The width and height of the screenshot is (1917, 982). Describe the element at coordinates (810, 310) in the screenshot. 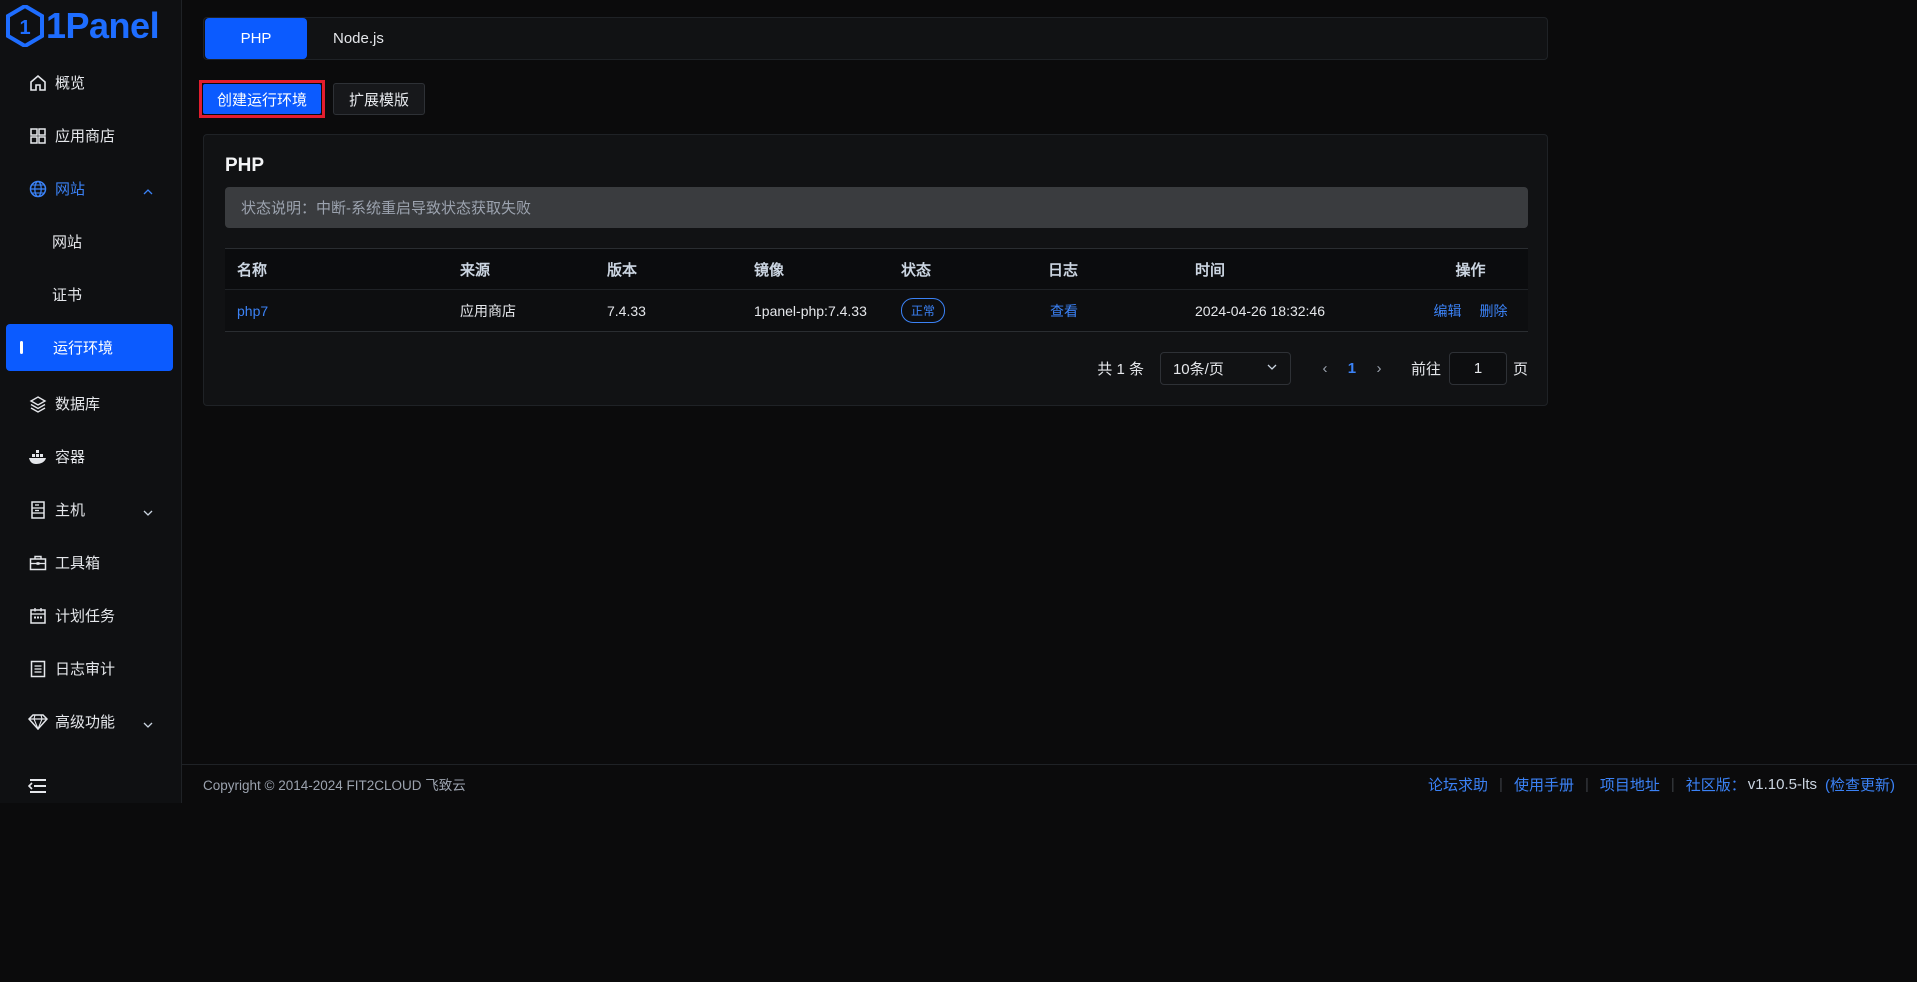

I see `cell-image: 1panel-php:7.4.33` at that location.